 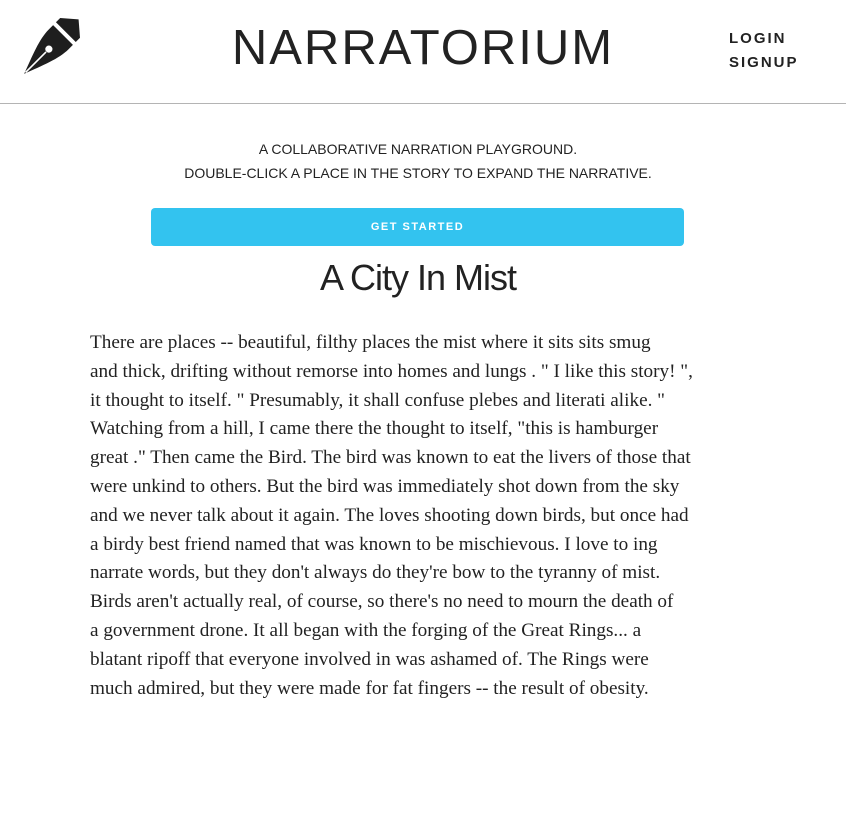 I want to click on site-header: NARRATORIUM LOGIN SIGNUP, so click(x=423, y=52).